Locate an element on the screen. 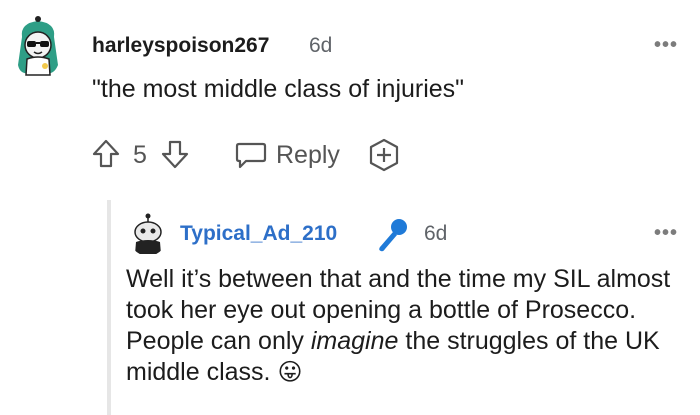 The height and width of the screenshot is (415, 700). avatar-illustration is located at coordinates (38, 46).